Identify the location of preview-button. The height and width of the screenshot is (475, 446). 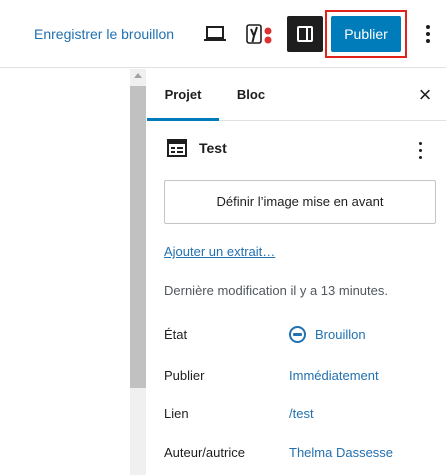
(215, 34).